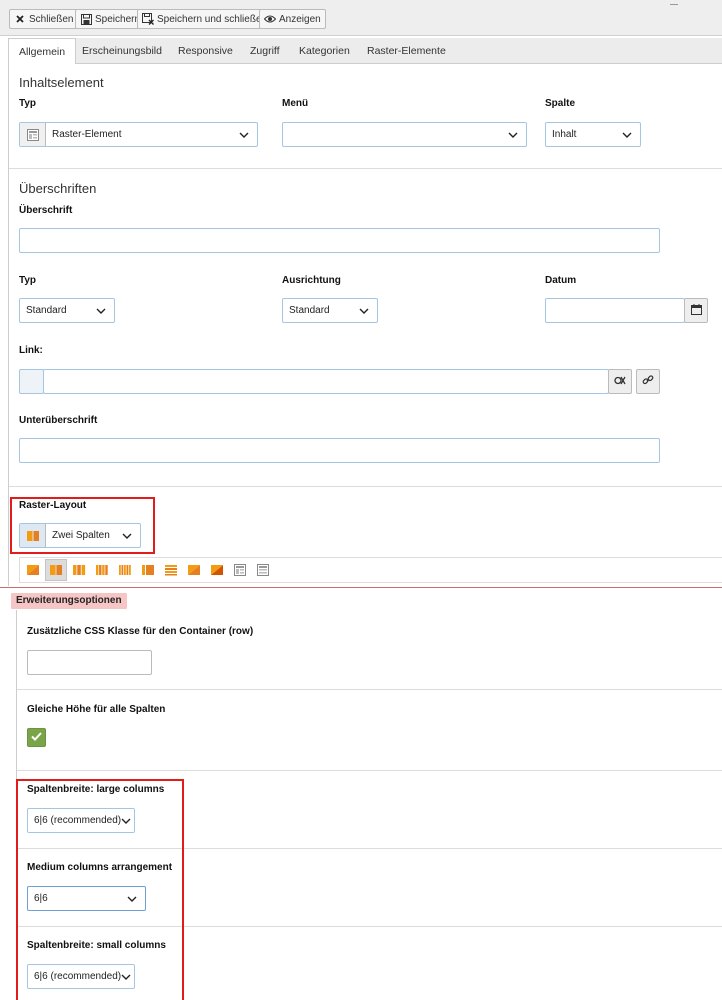 This screenshot has width=722, height=1000. What do you see at coordinates (406, 51) in the screenshot?
I see `tab-raster-elemente: Raster-Elemente` at bounding box center [406, 51].